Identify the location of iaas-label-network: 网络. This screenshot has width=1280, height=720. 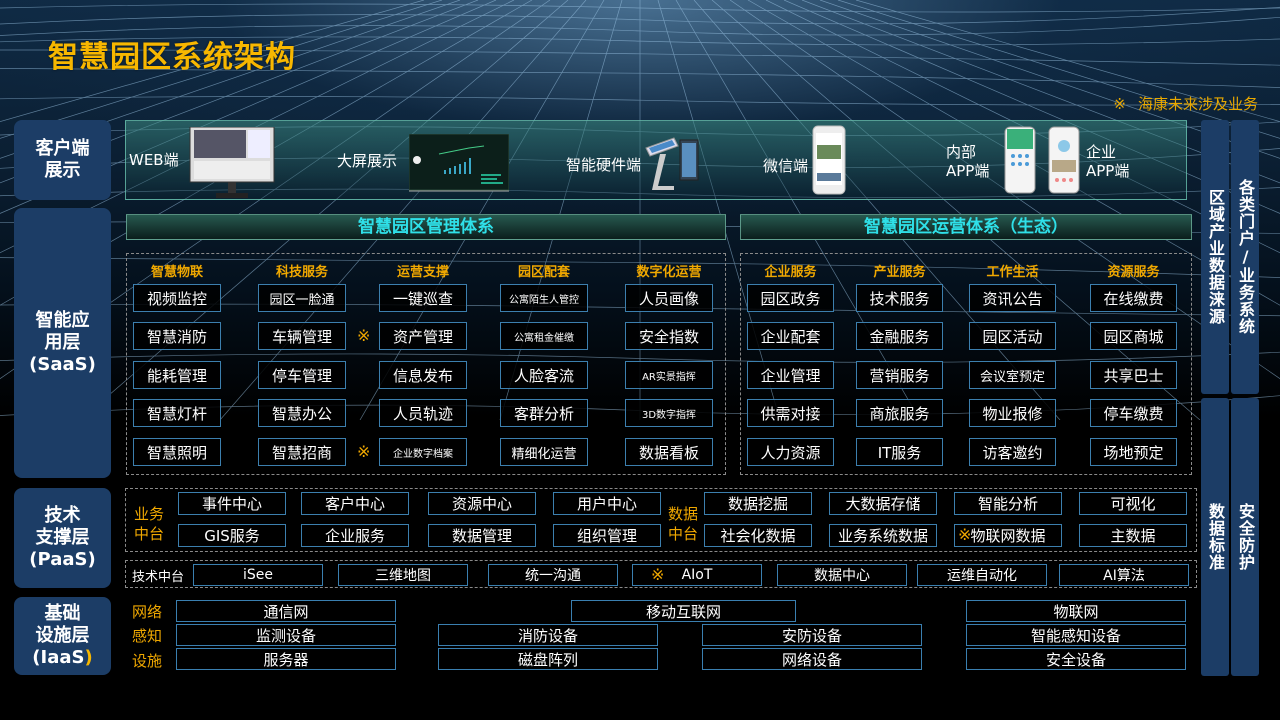
(147, 612).